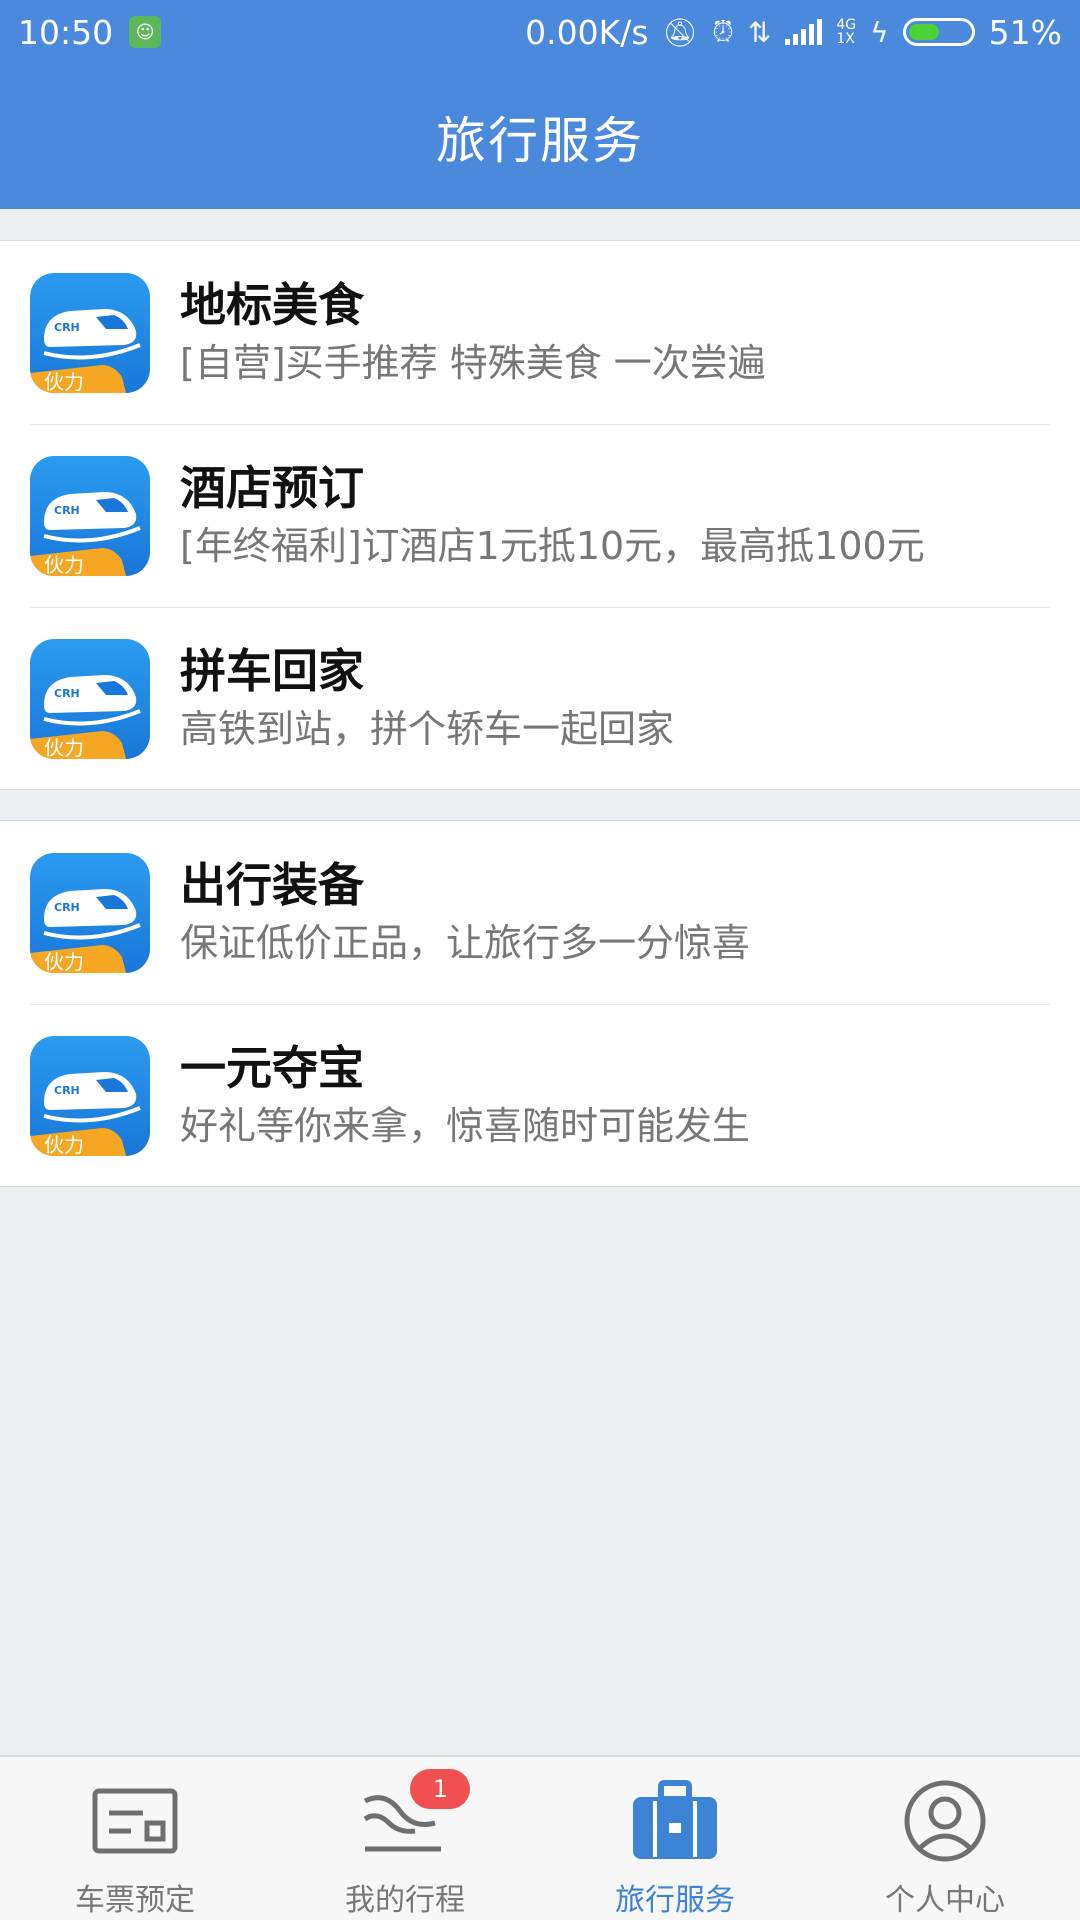  What do you see at coordinates (846, 32) in the screenshot?
I see `network-type-label: 4G 1X` at bounding box center [846, 32].